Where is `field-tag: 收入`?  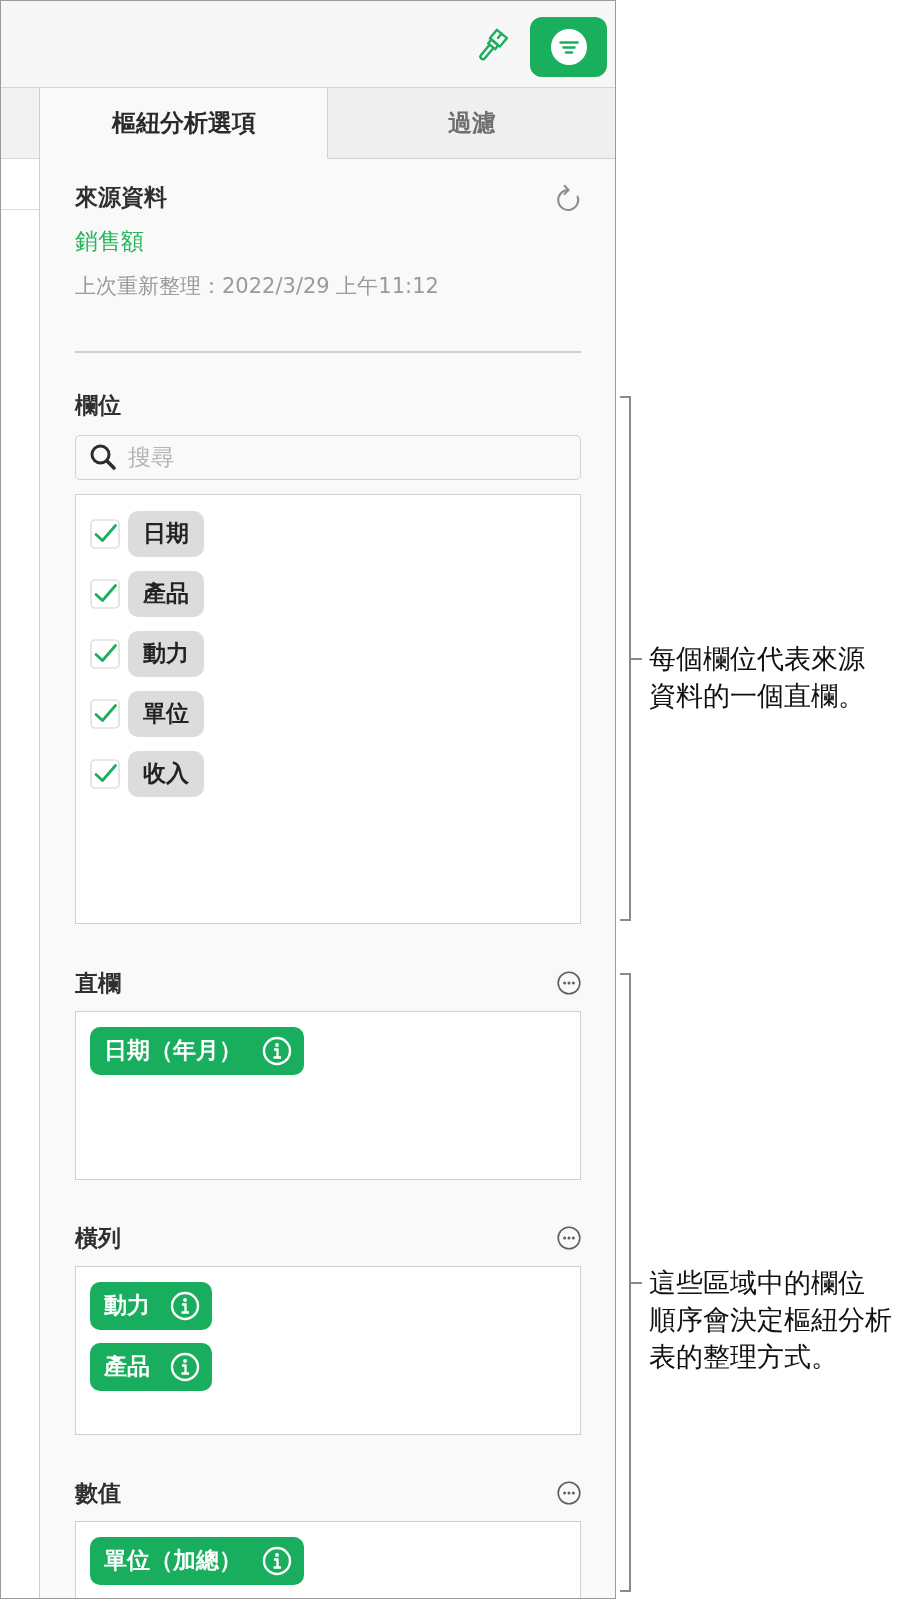 field-tag: 收入 is located at coordinates (166, 773).